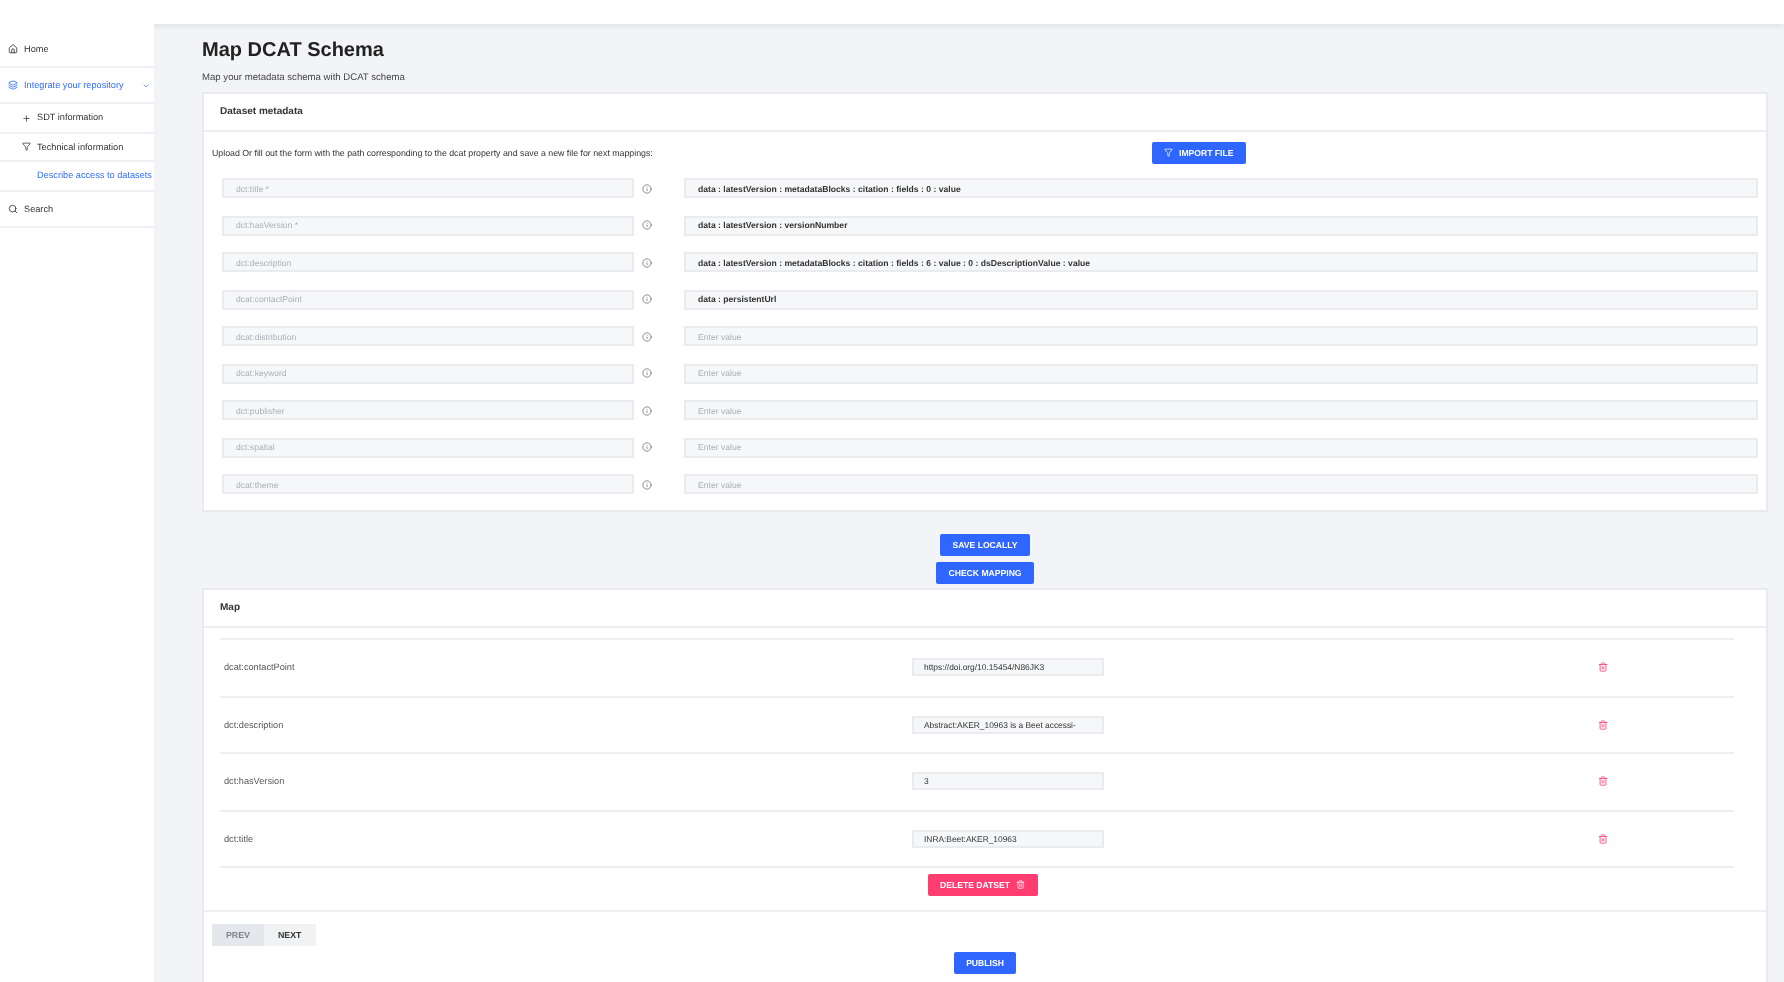 This screenshot has height=982, width=1784. Describe the element at coordinates (294, 51) in the screenshot. I see `page-title: Map DCAT Schema` at that location.